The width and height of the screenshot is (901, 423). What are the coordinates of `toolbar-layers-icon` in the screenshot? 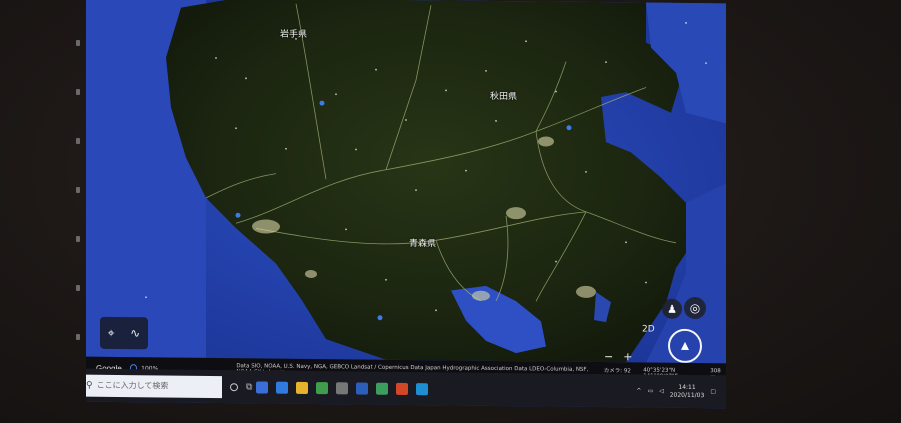 It's located at (78, 288).